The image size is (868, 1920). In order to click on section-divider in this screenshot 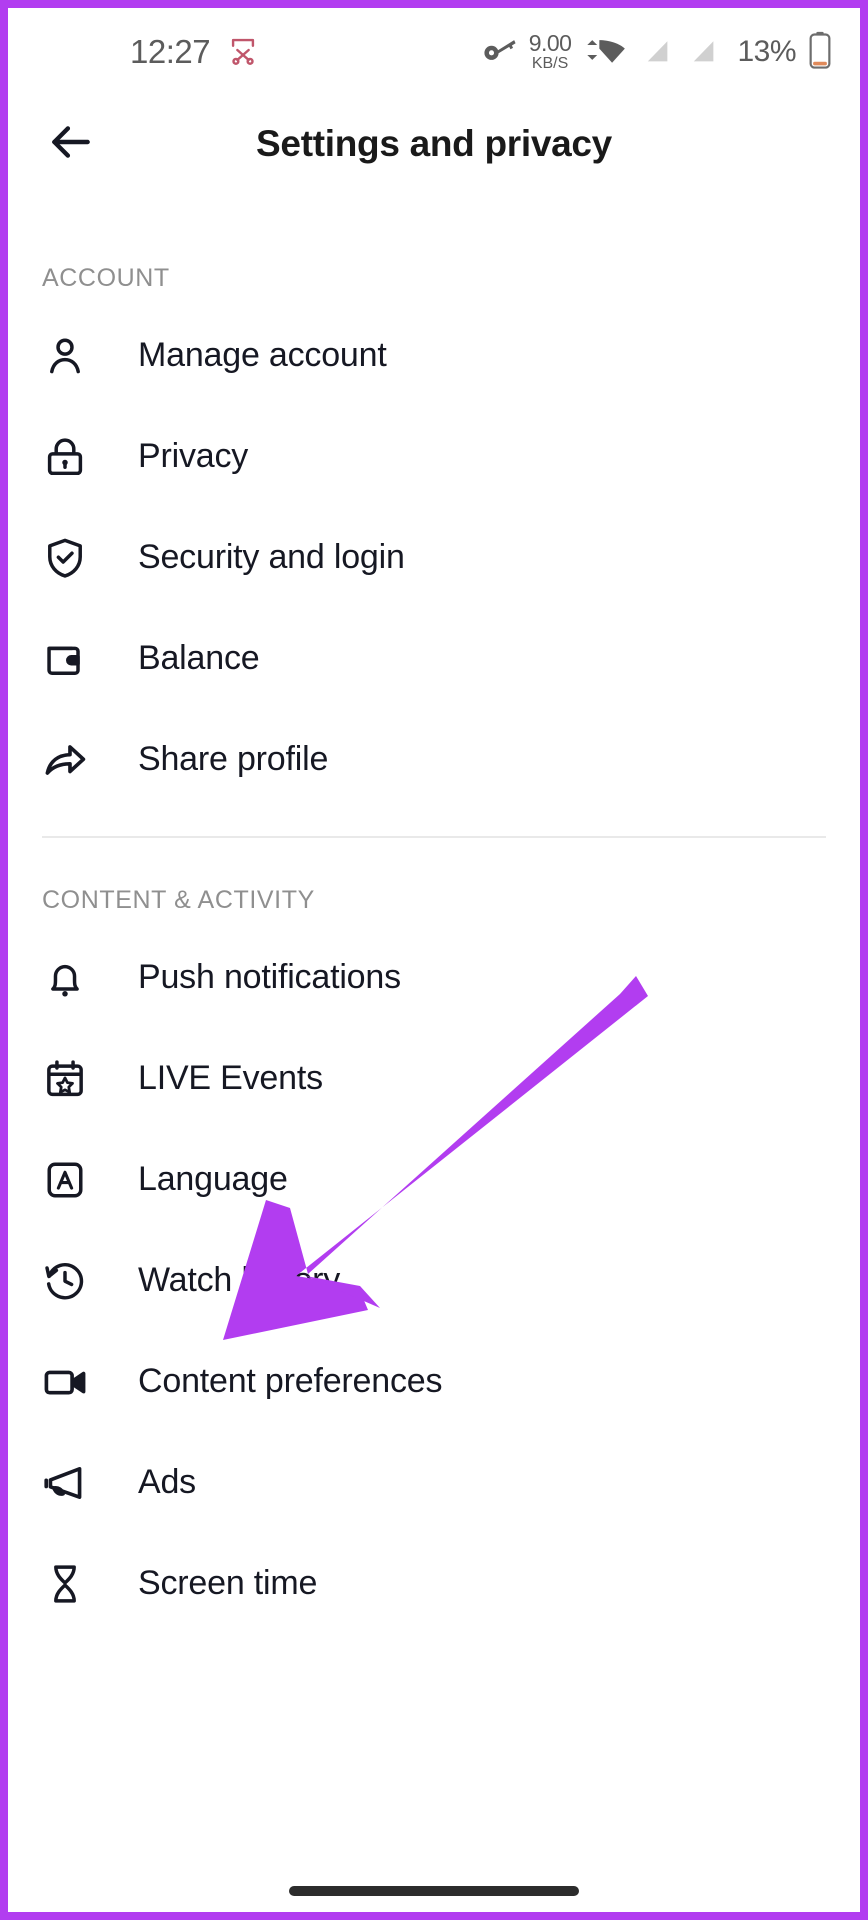, I will do `click(434, 837)`.